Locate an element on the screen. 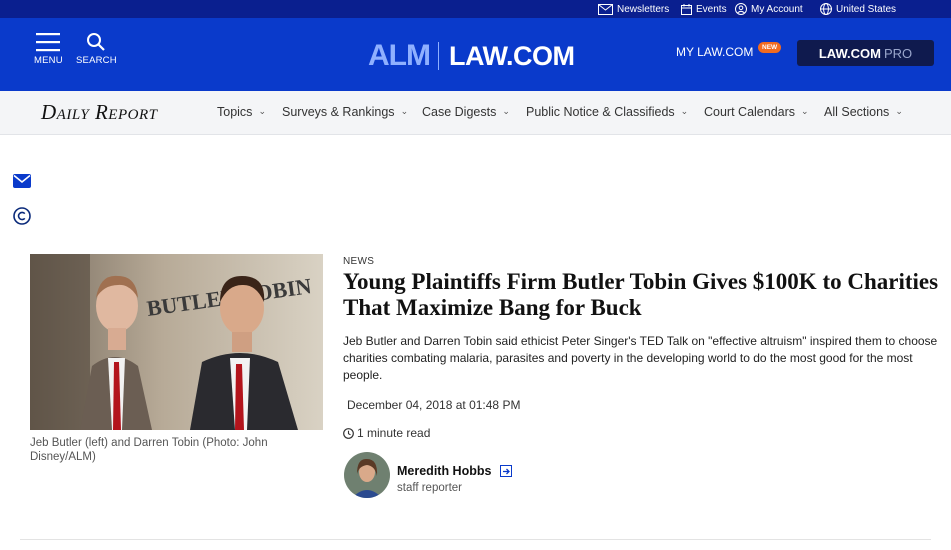 This screenshot has width=951, height=550. section-divider is located at coordinates (475, 539).